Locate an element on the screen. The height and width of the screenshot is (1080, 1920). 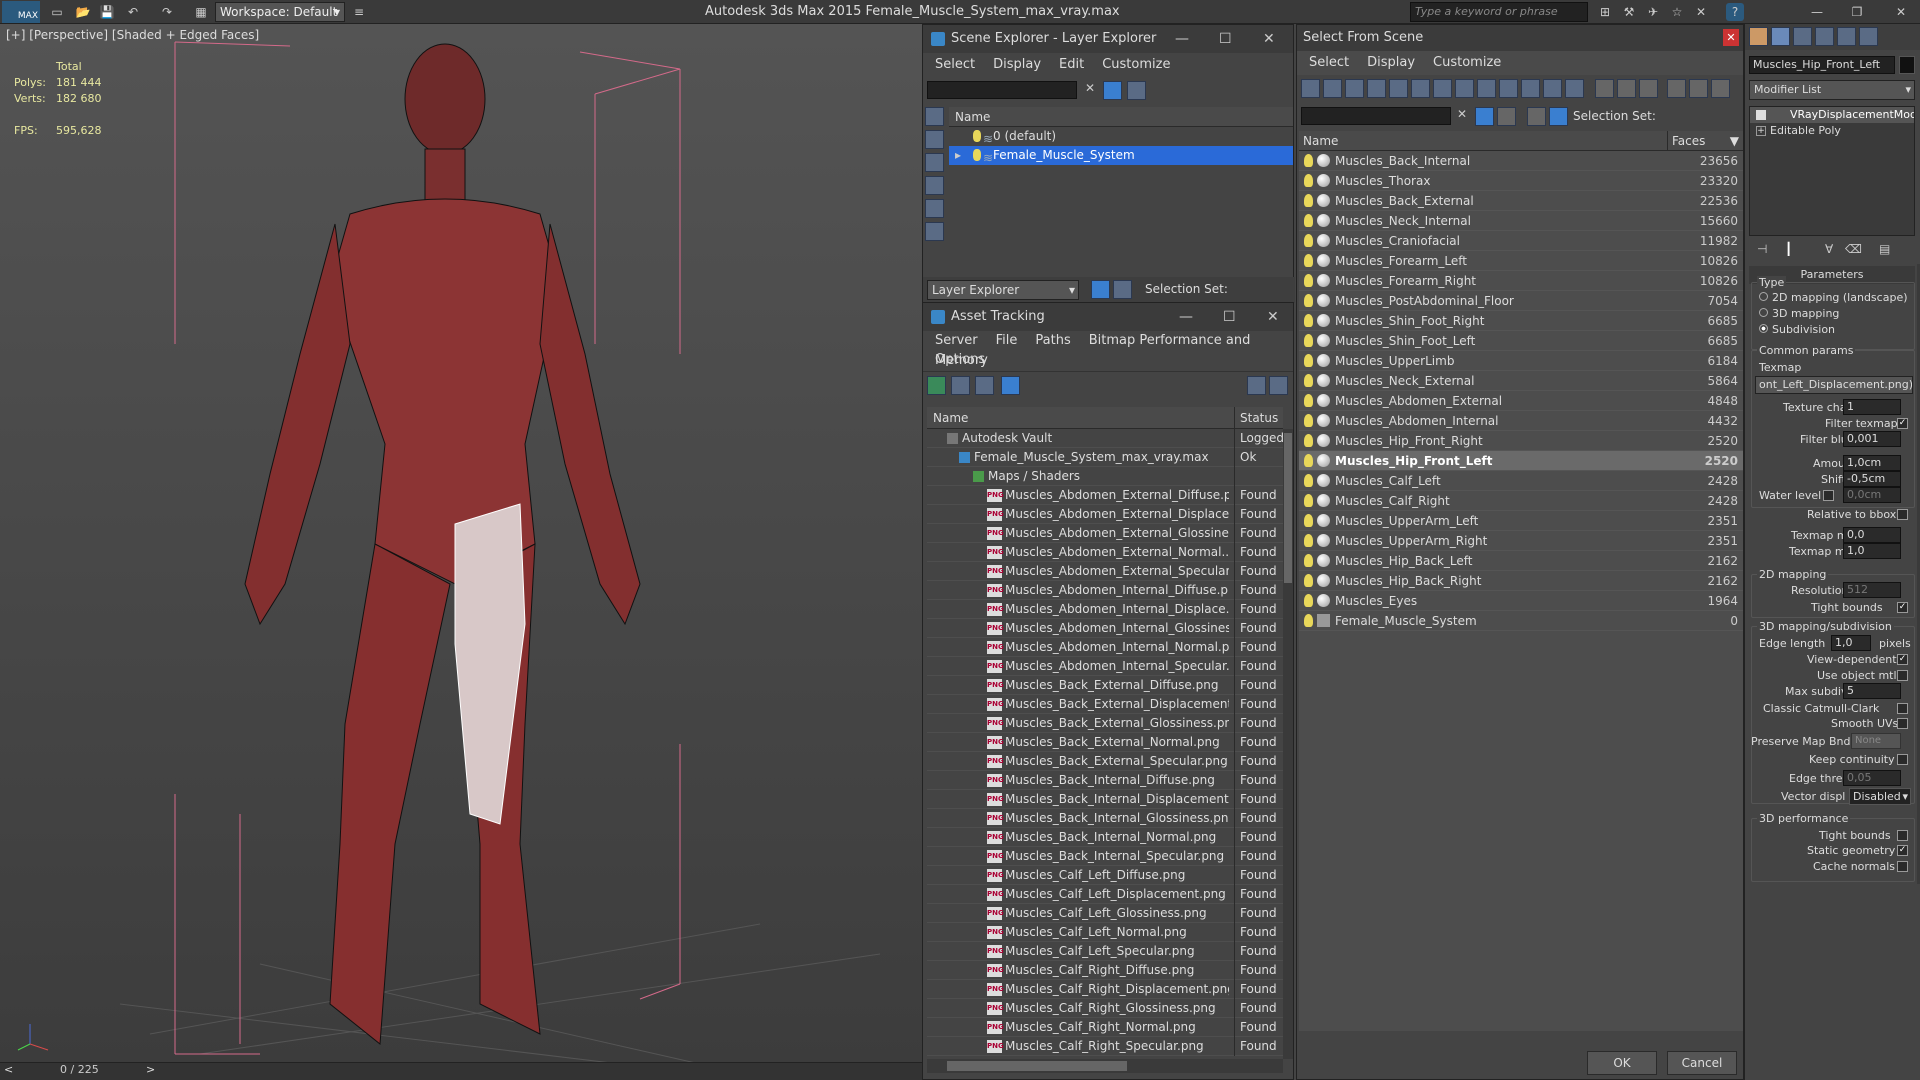
time-slider: < 0 / 225 > is located at coordinates (461, 1071).